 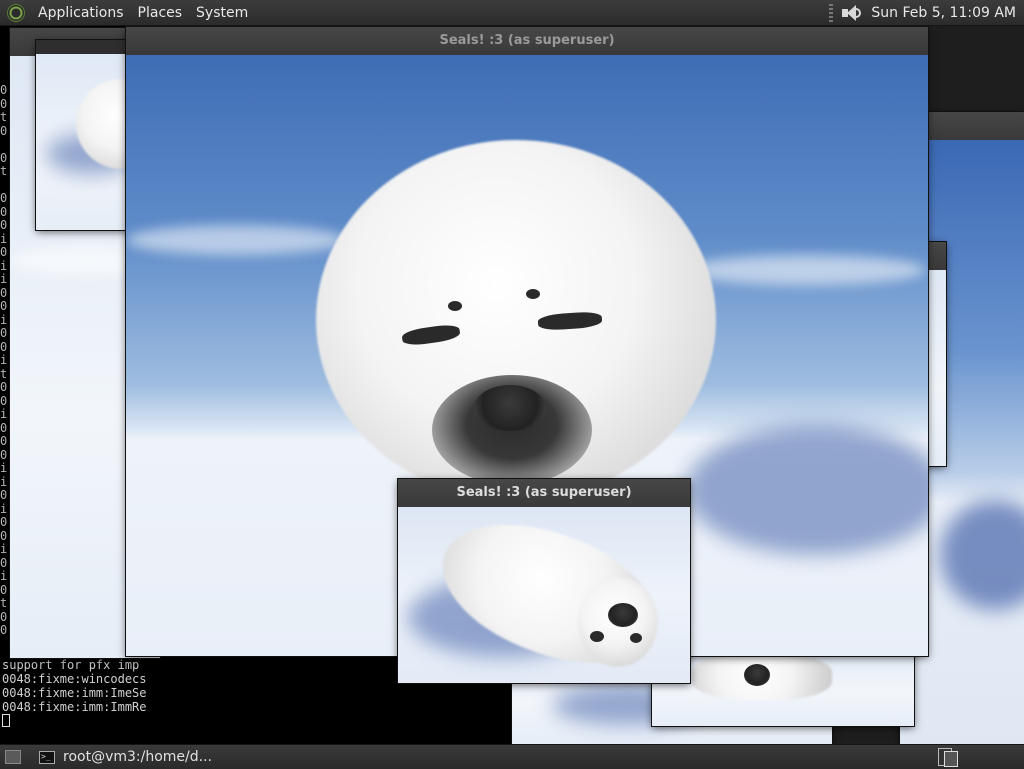 I want to click on seal-eye-left, so click(x=597, y=636).